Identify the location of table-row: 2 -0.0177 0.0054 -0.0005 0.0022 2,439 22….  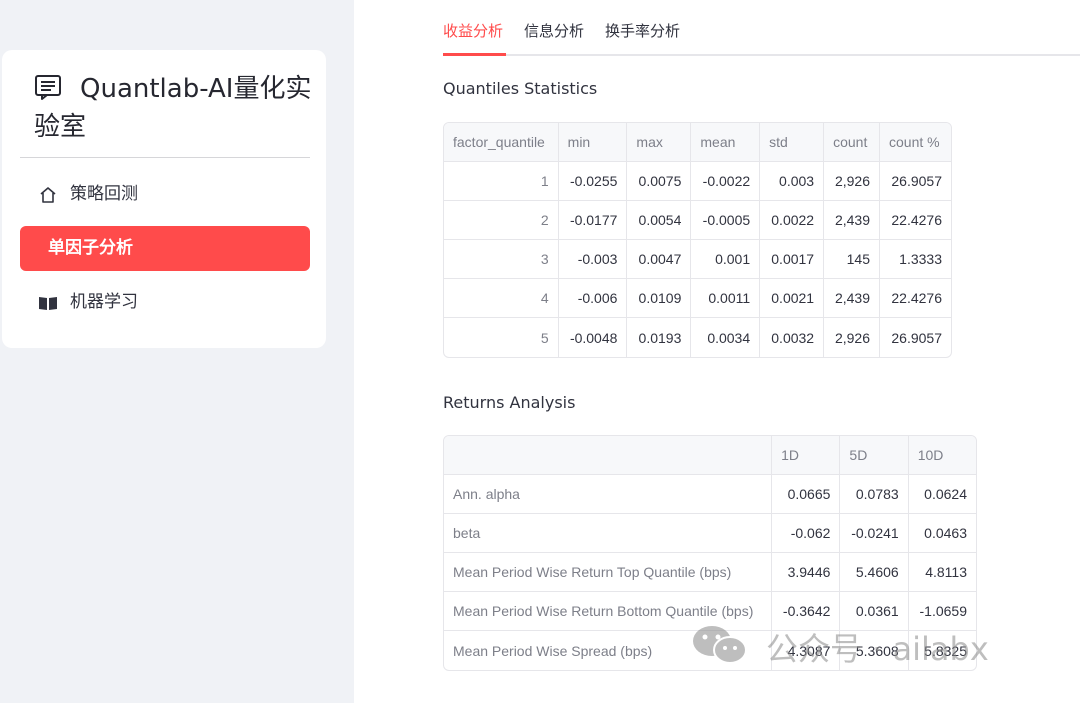
(697, 220).